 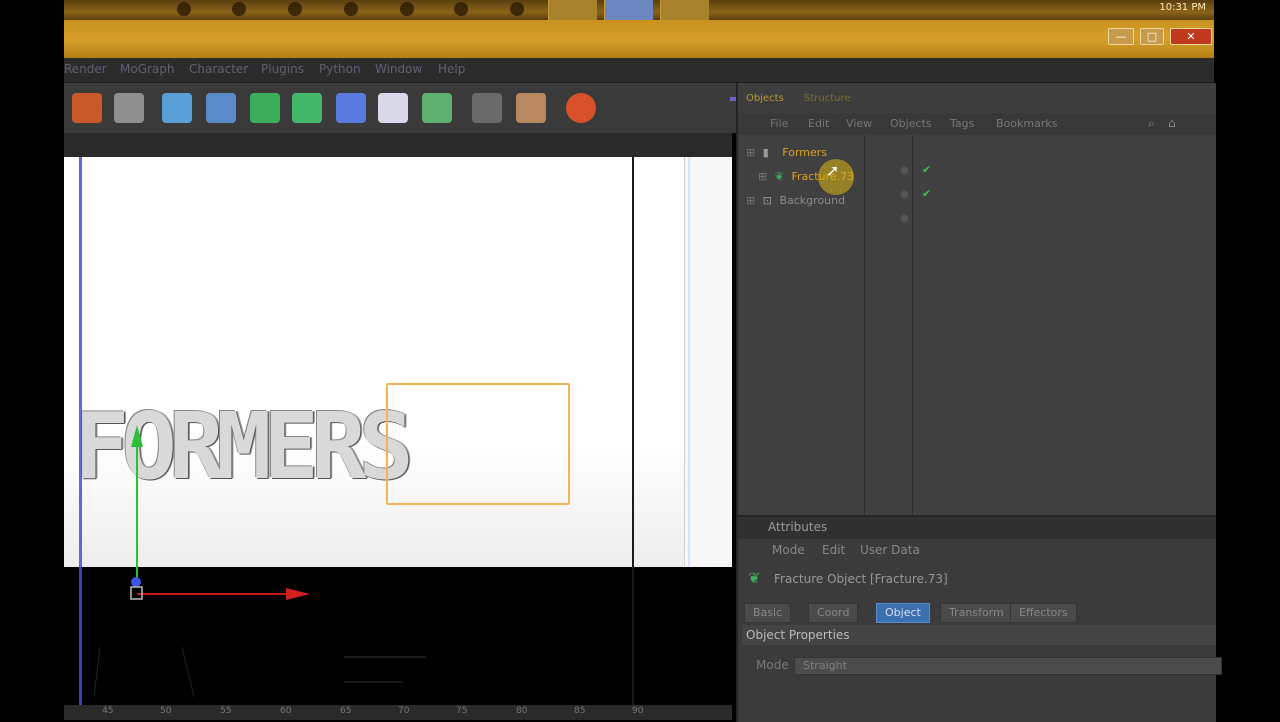 What do you see at coordinates (833, 550) in the screenshot?
I see `attr-menu-edit: Edit` at bounding box center [833, 550].